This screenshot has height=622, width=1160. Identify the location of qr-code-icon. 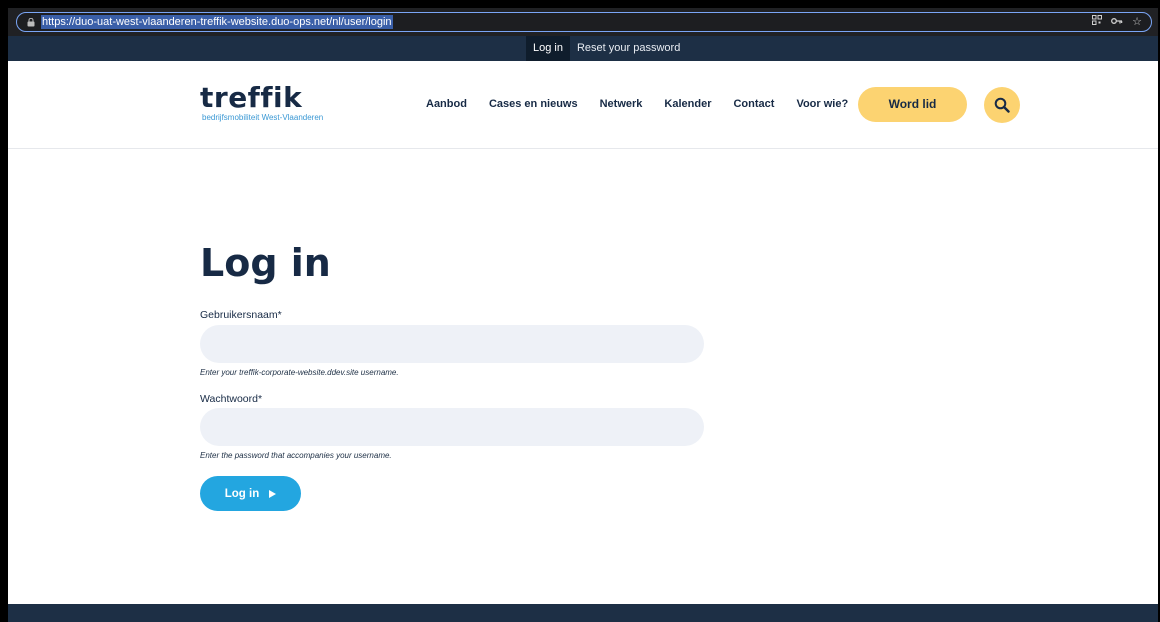
(1097, 22).